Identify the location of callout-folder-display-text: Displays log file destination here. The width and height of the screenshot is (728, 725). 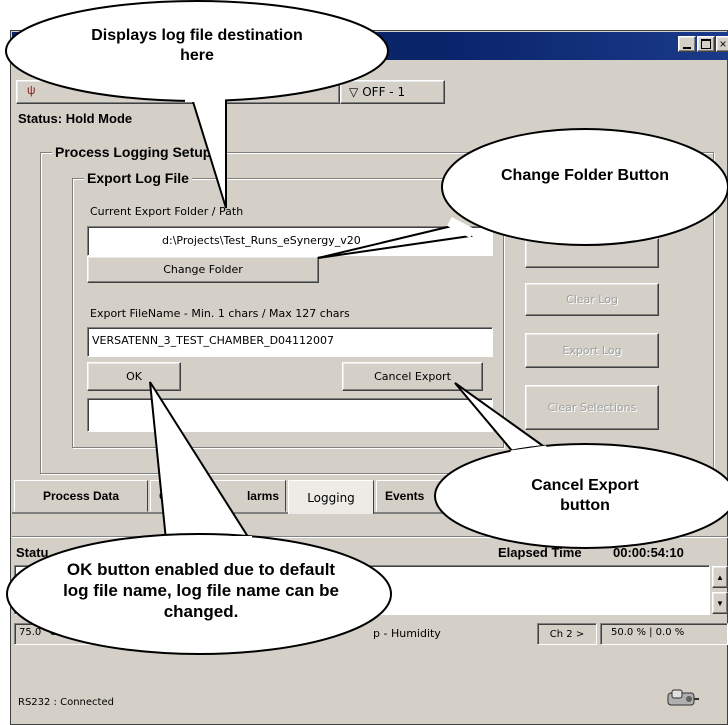
(197, 45).